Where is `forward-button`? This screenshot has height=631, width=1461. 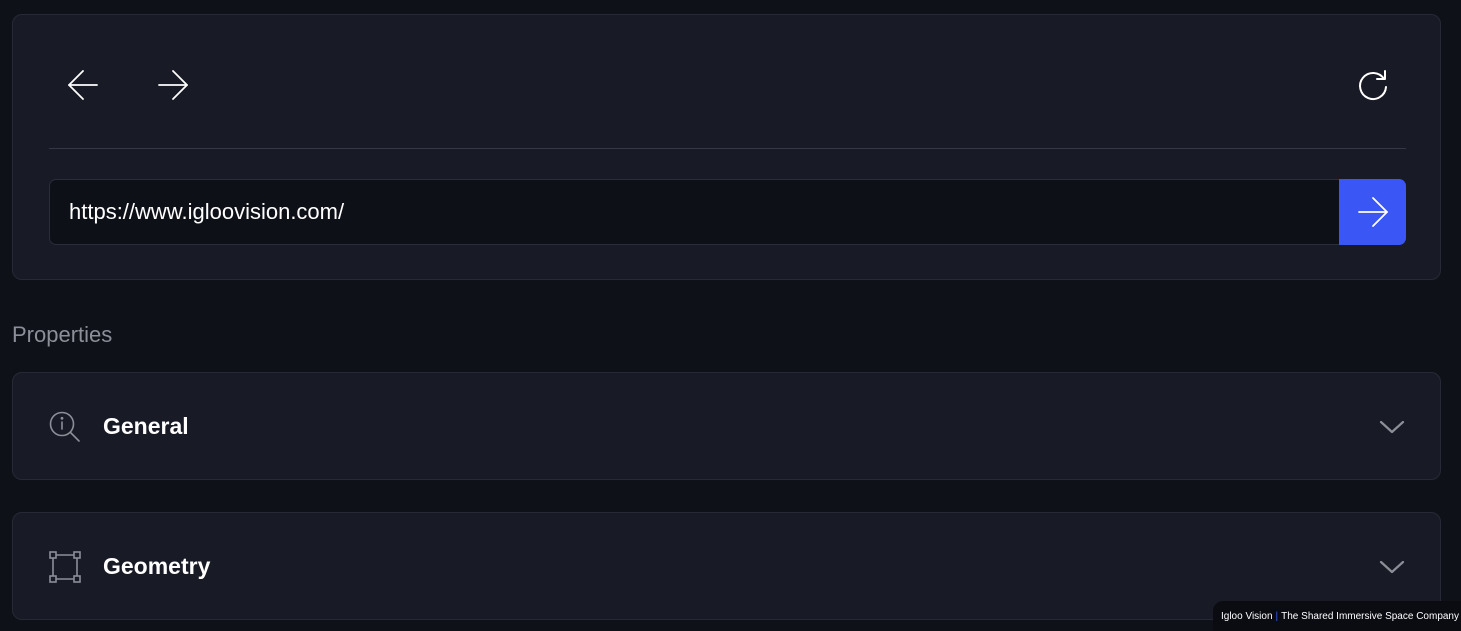 forward-button is located at coordinates (173, 85).